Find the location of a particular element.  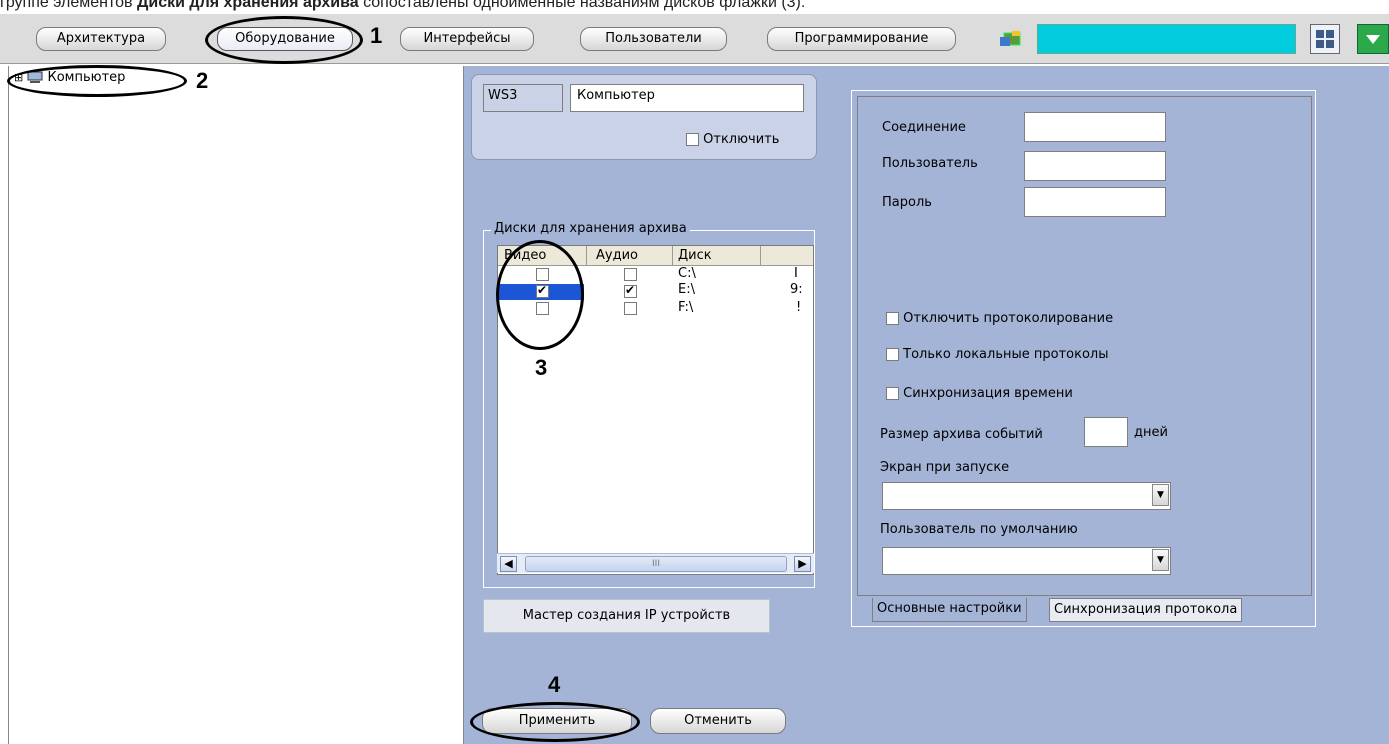

id-field: WS3 is located at coordinates (523, 98).